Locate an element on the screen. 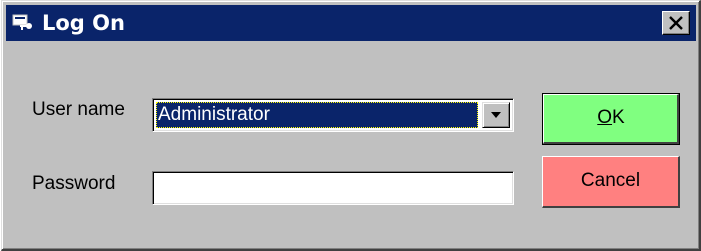 This screenshot has width=701, height=251. password-label: Password is located at coordinates (74, 183).